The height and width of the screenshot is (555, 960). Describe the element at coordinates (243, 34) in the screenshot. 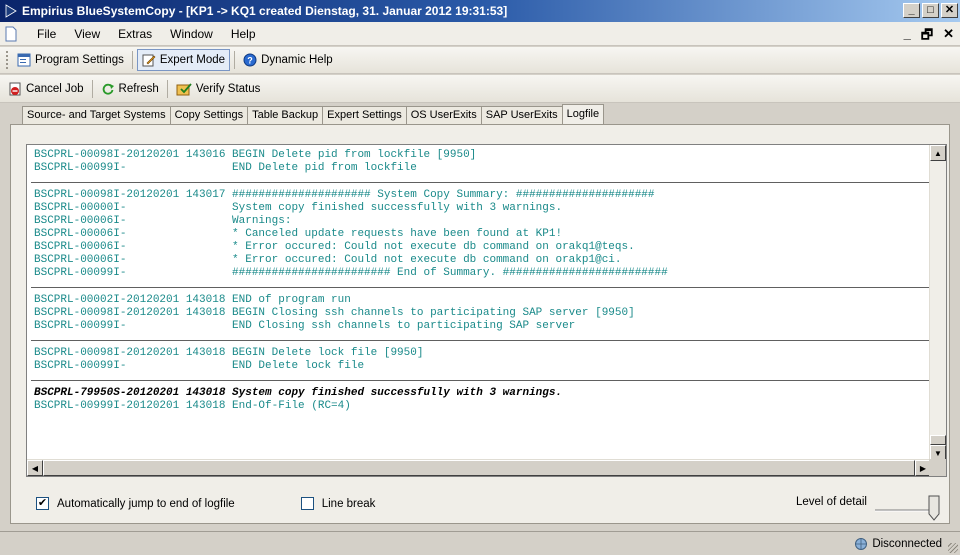

I see `menu-help: Help` at that location.